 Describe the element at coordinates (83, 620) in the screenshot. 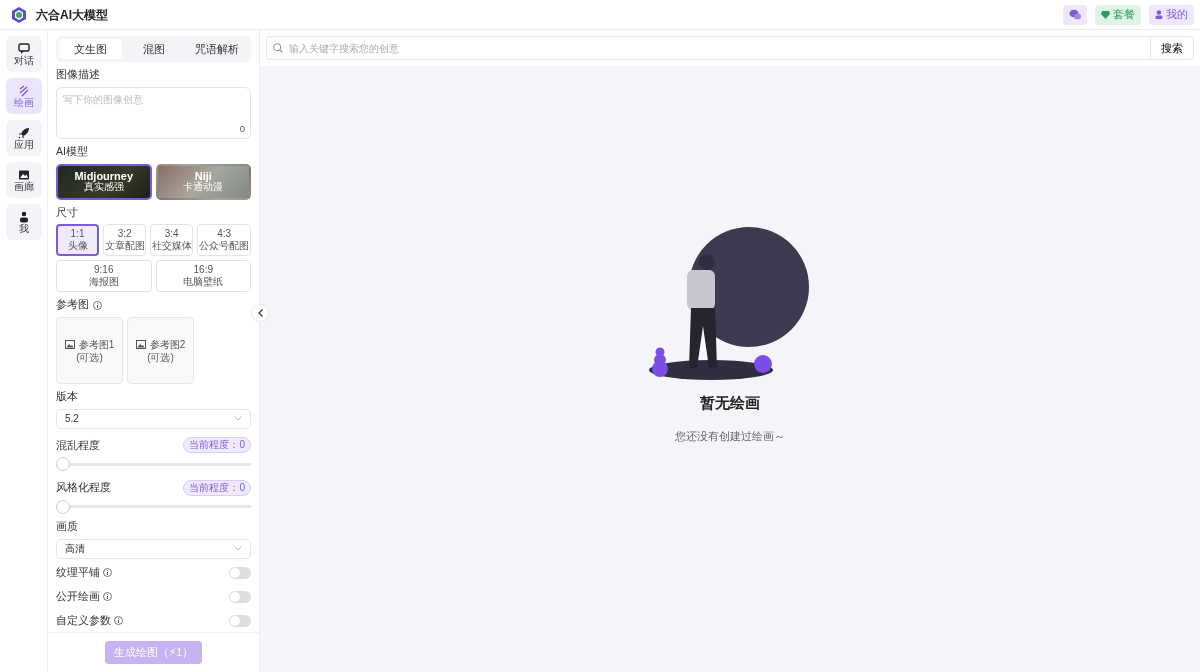

I see `toggle-label: 自定义参数` at that location.